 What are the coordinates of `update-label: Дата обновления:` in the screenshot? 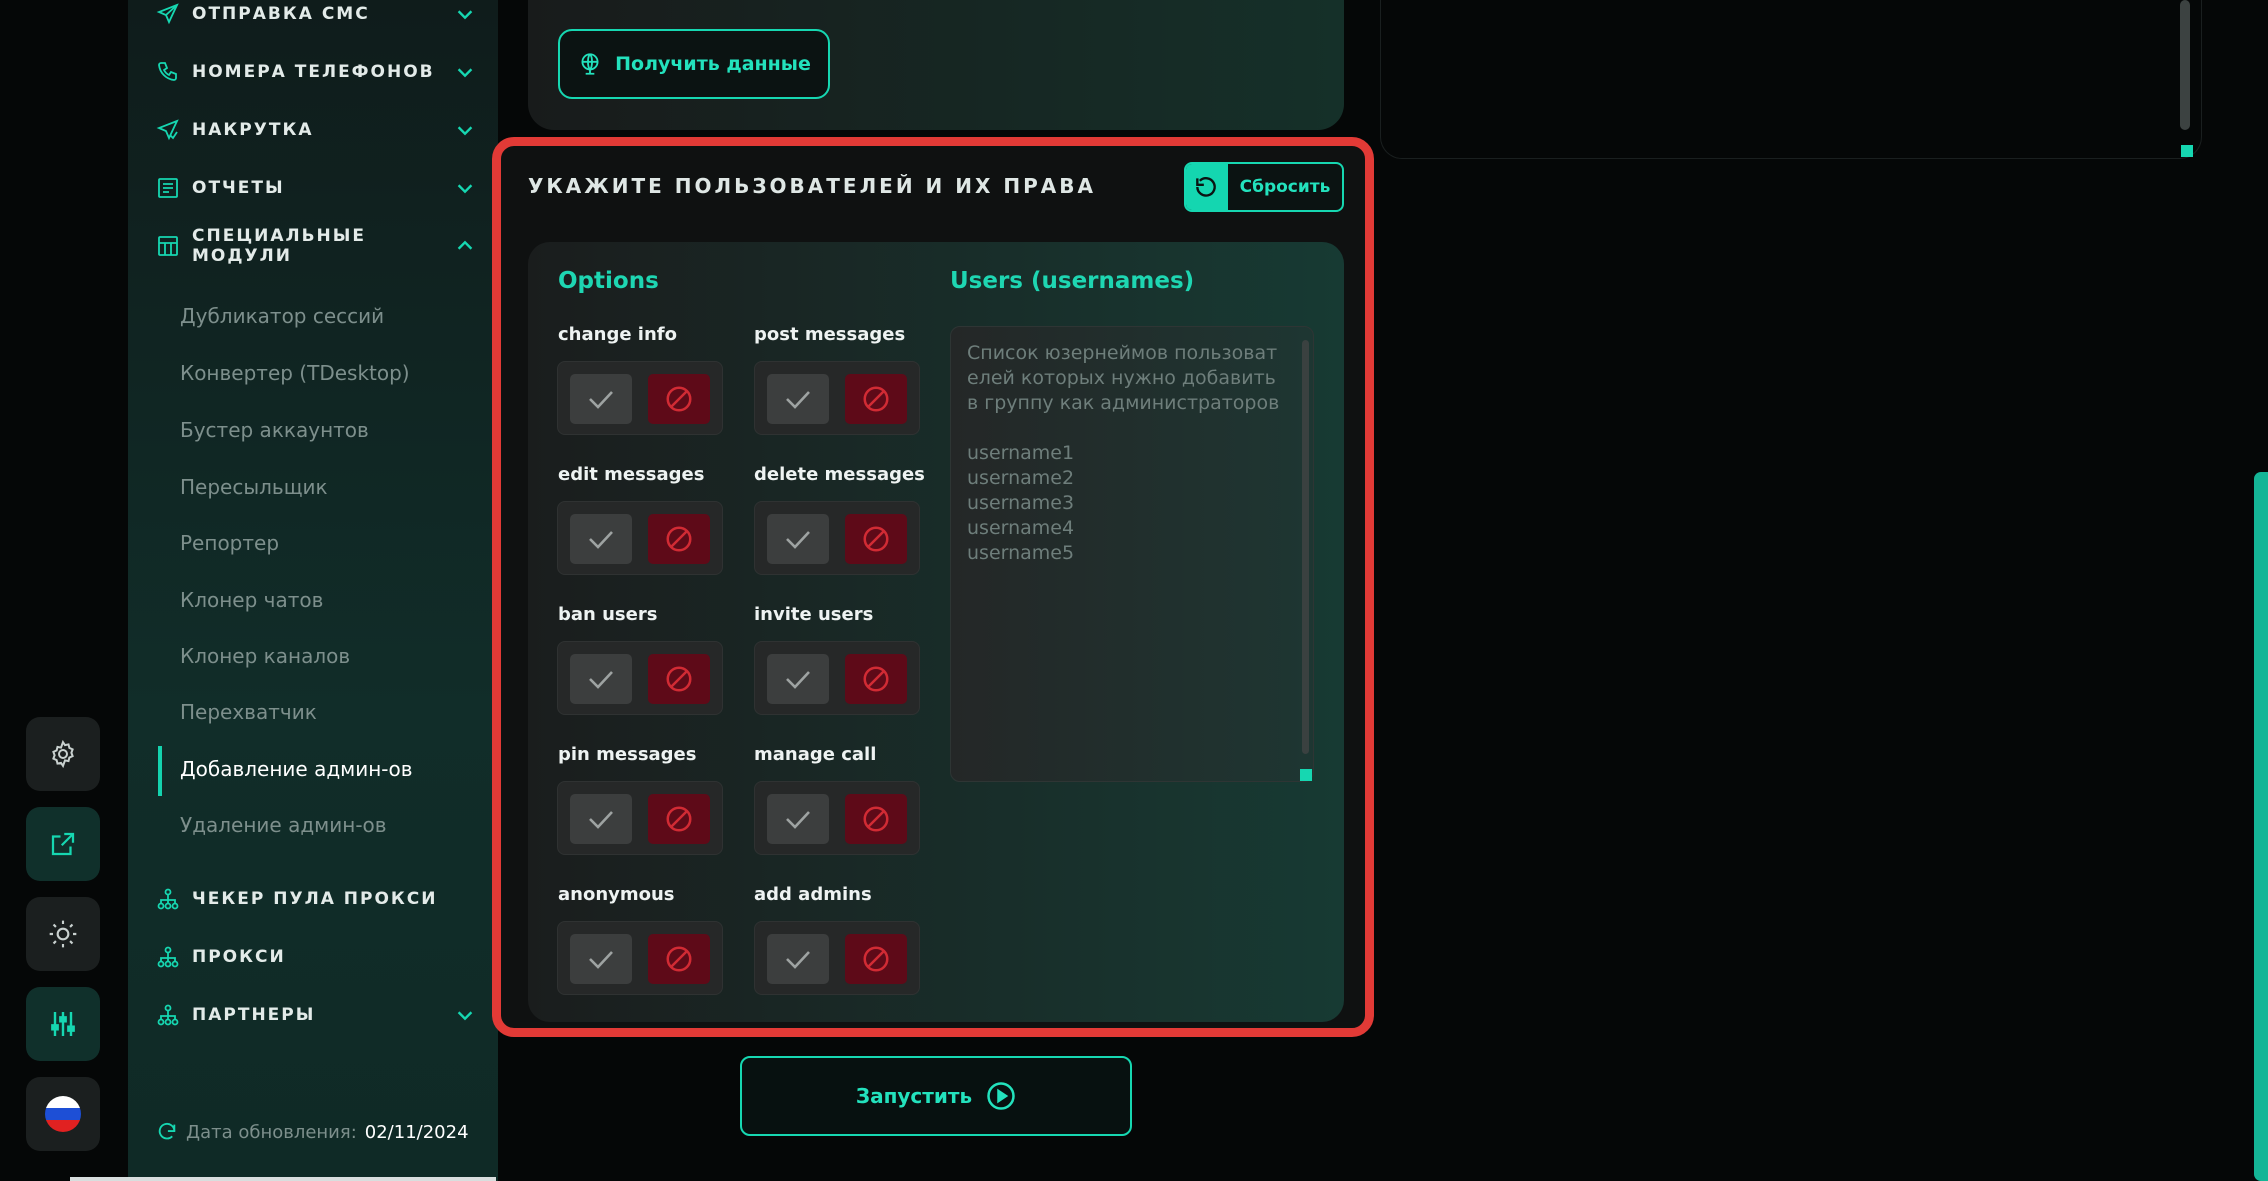 It's located at (271, 1132).